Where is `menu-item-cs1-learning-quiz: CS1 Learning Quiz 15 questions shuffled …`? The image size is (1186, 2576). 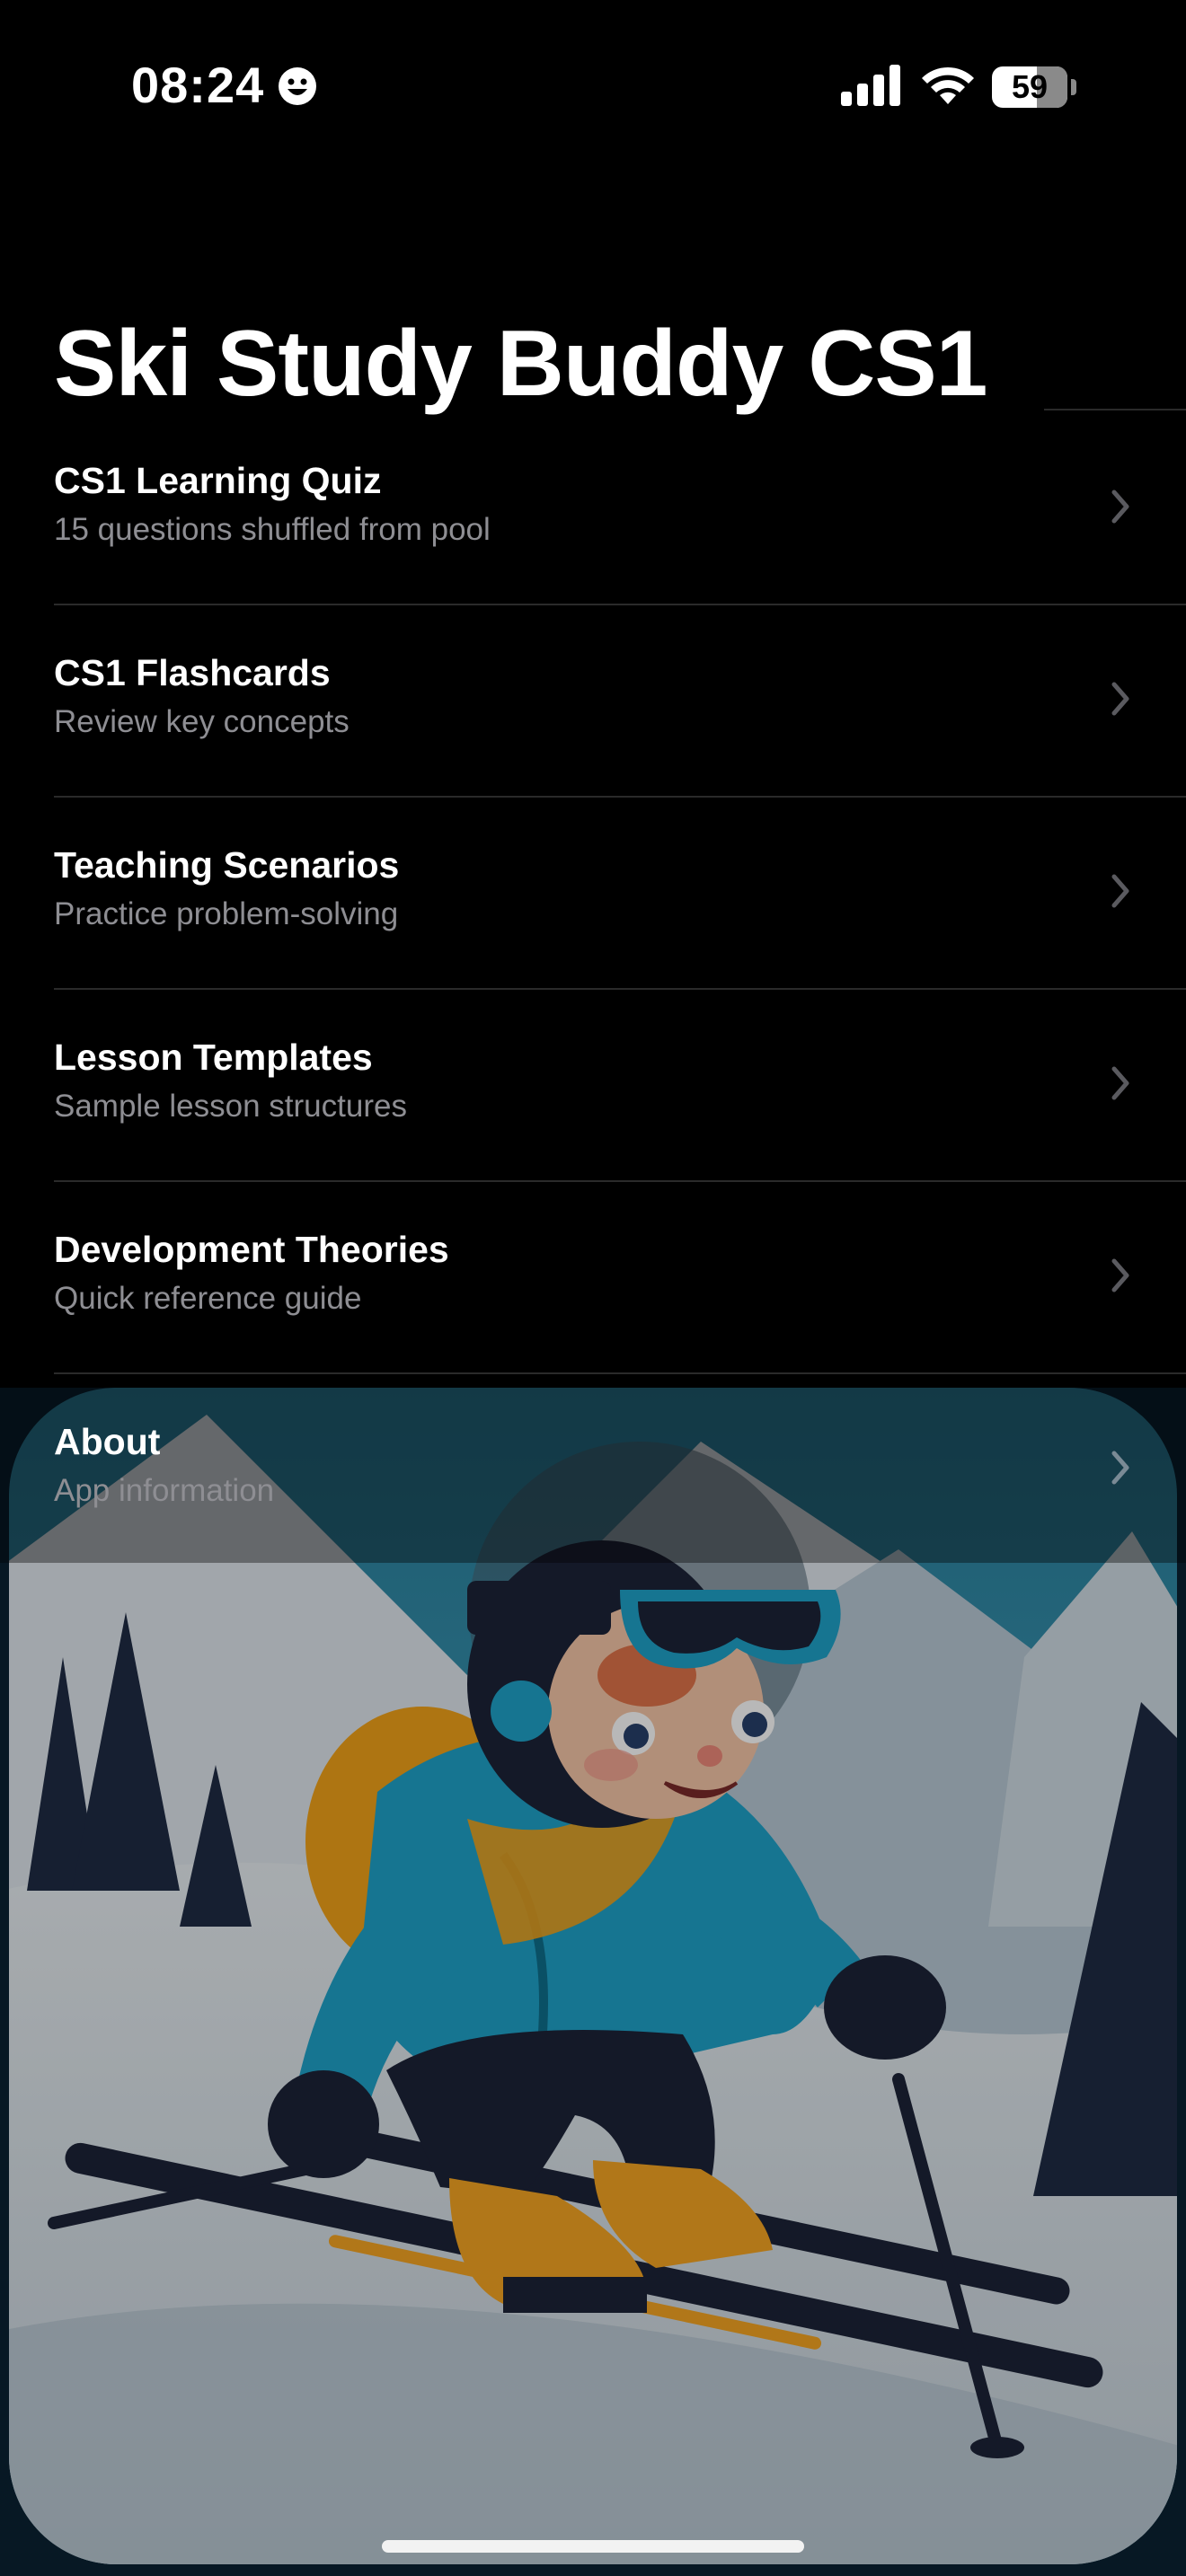
menu-item-cs1-learning-quiz: CS1 Learning Quiz 15 questions shuffled … is located at coordinates (593, 509).